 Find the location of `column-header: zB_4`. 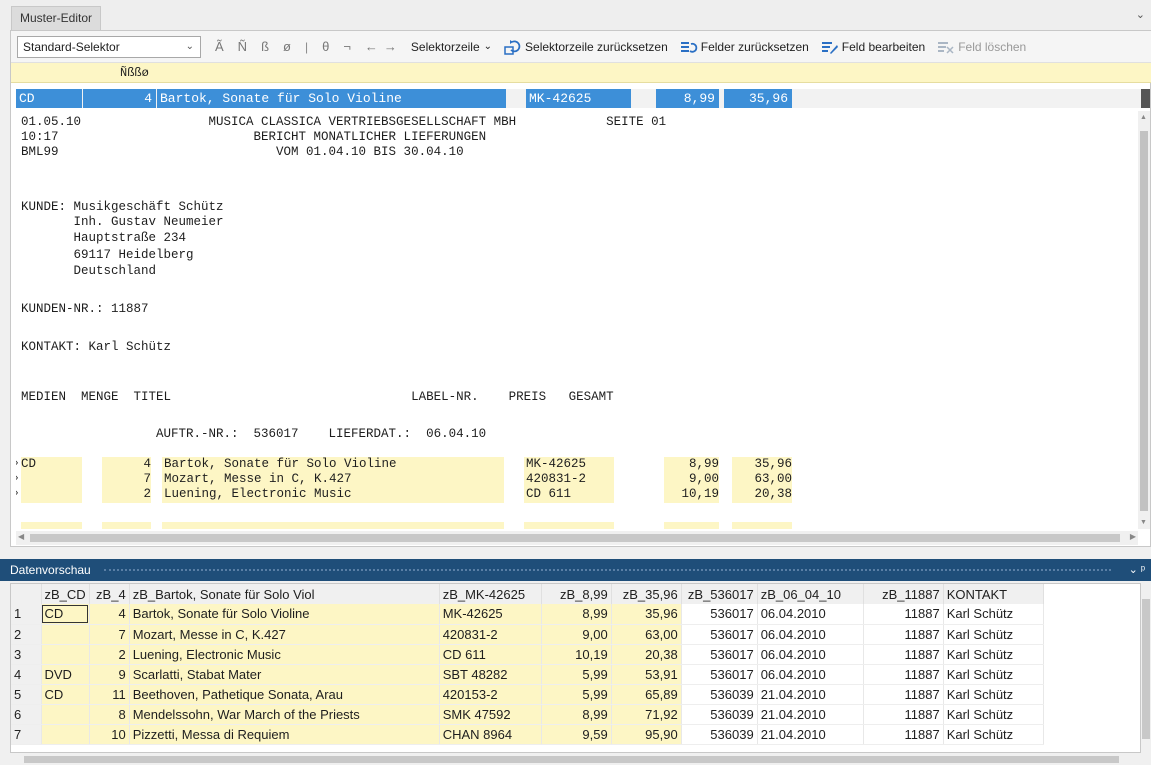

column-header: zB_4 is located at coordinates (109, 594).